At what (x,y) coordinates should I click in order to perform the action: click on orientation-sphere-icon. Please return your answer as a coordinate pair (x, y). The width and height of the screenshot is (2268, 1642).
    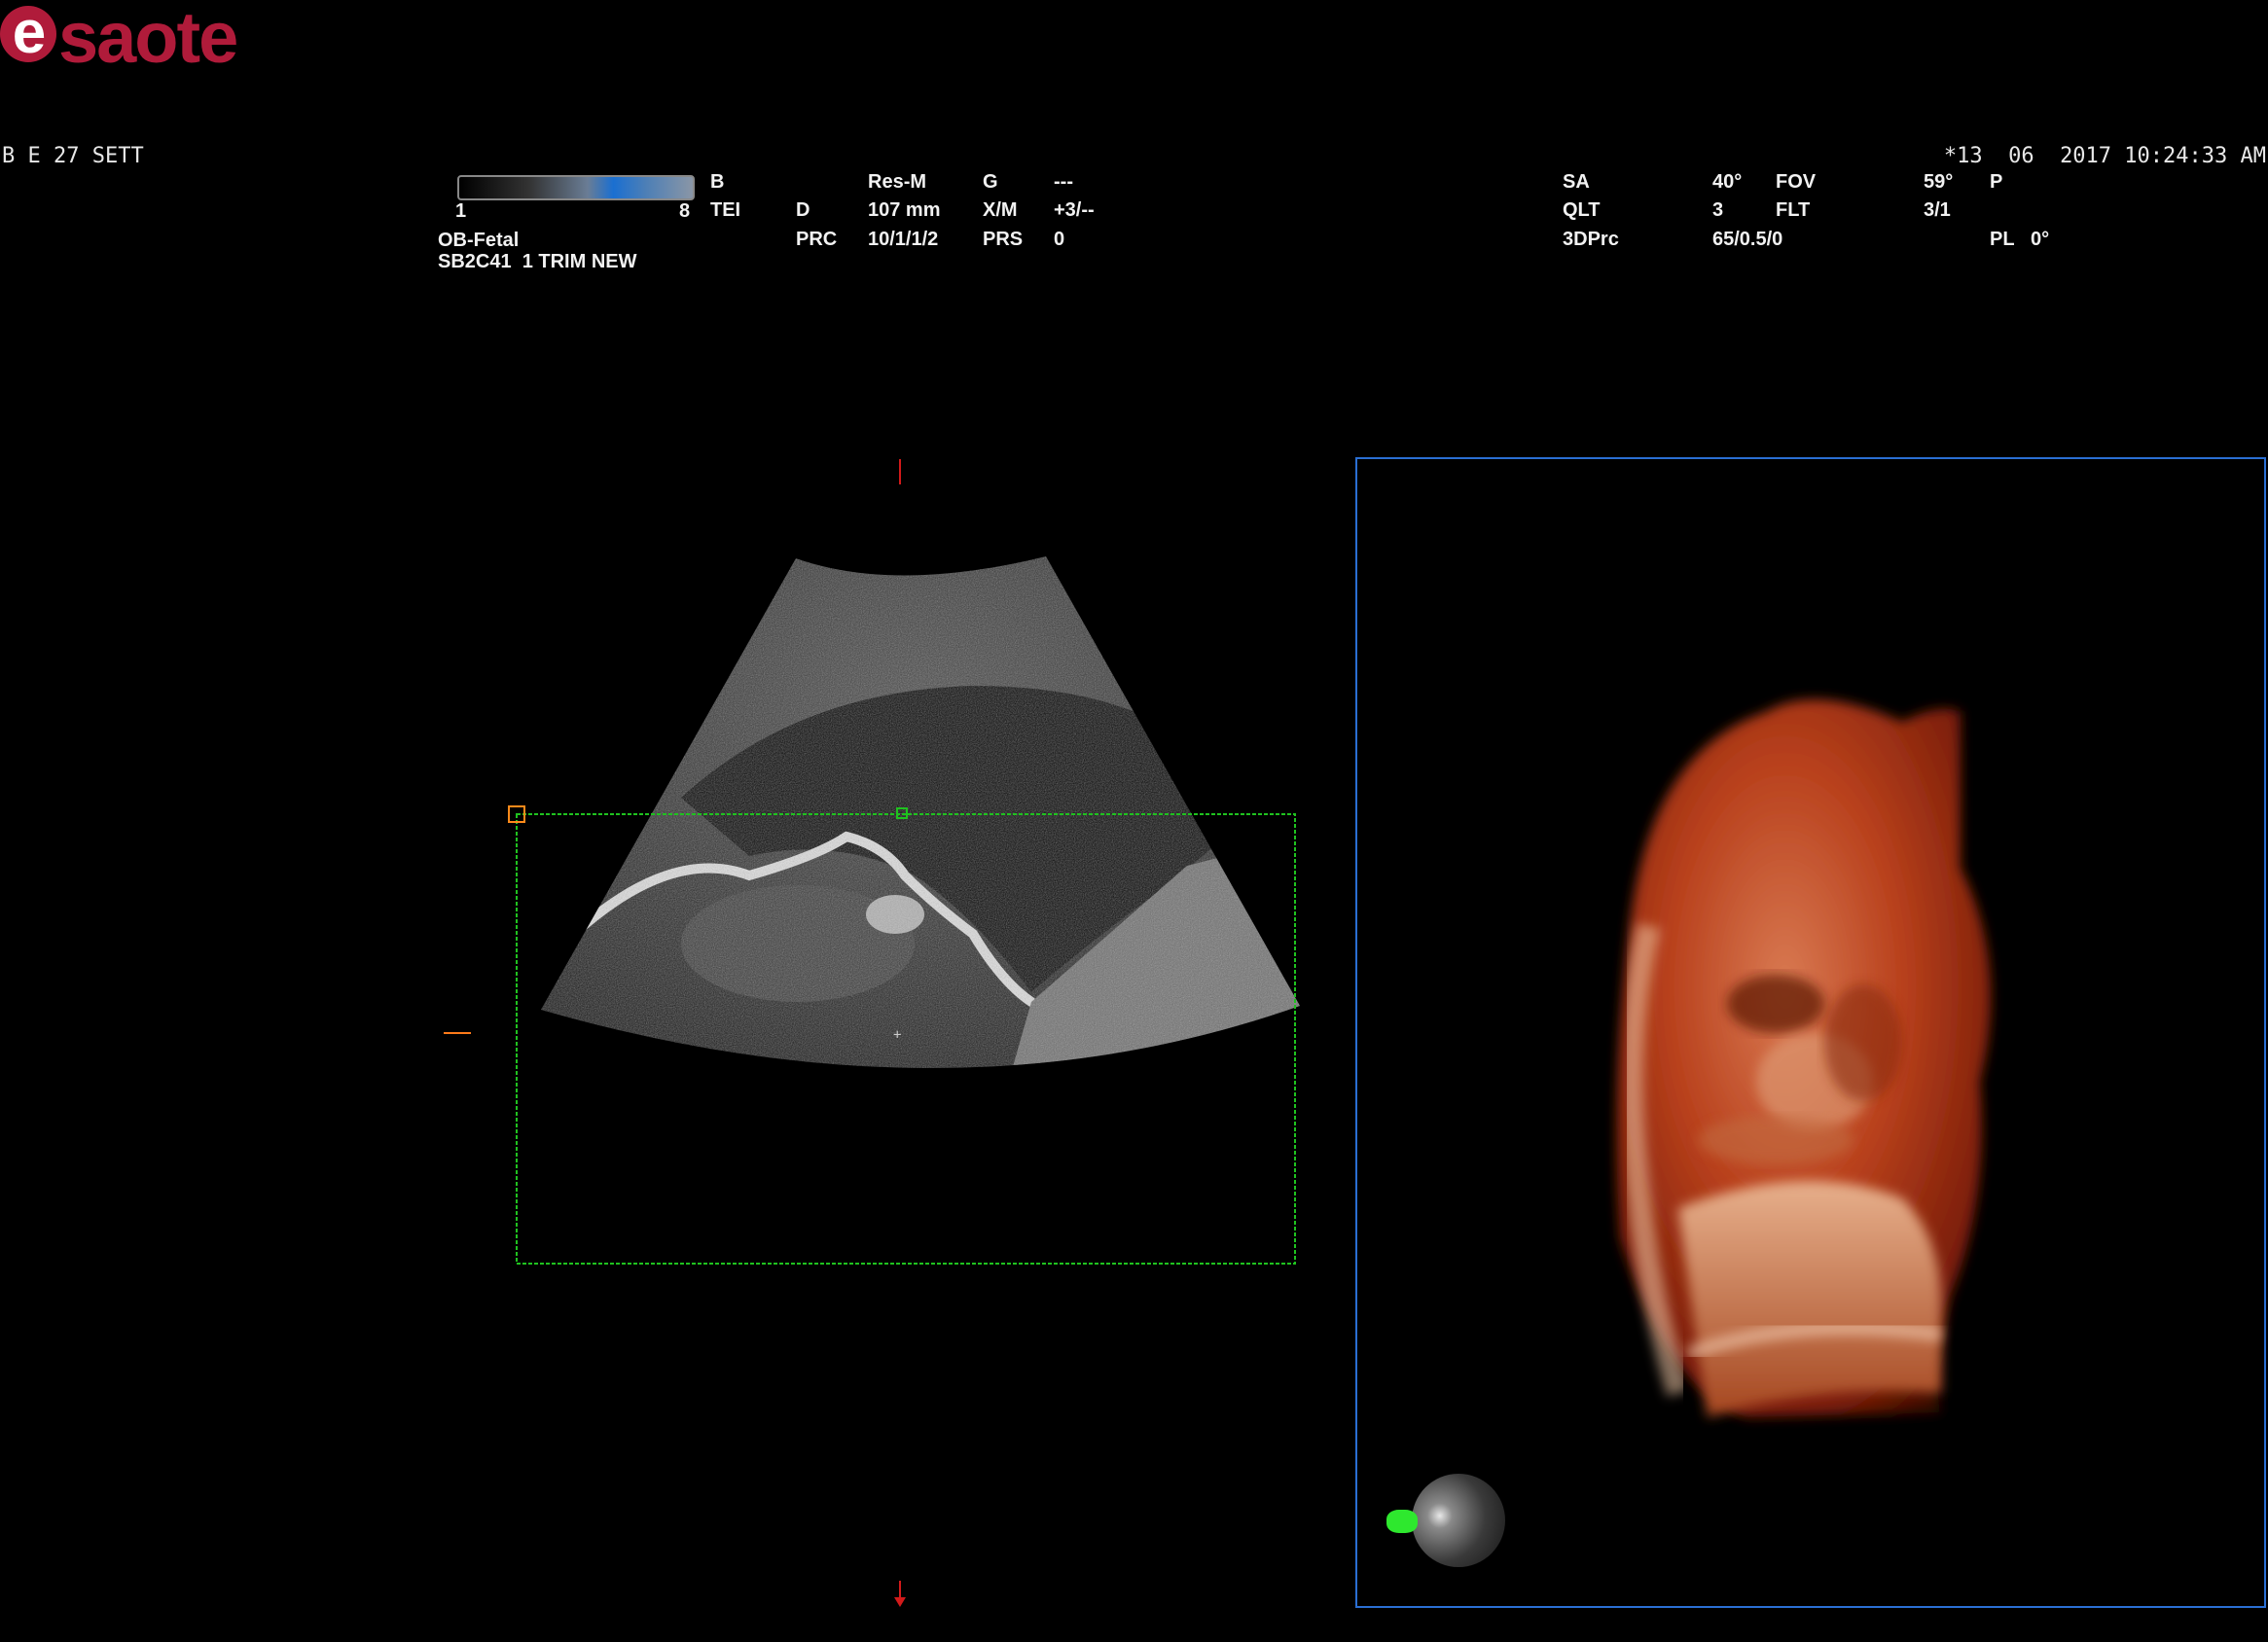
    Looking at the image, I should click on (1458, 1520).